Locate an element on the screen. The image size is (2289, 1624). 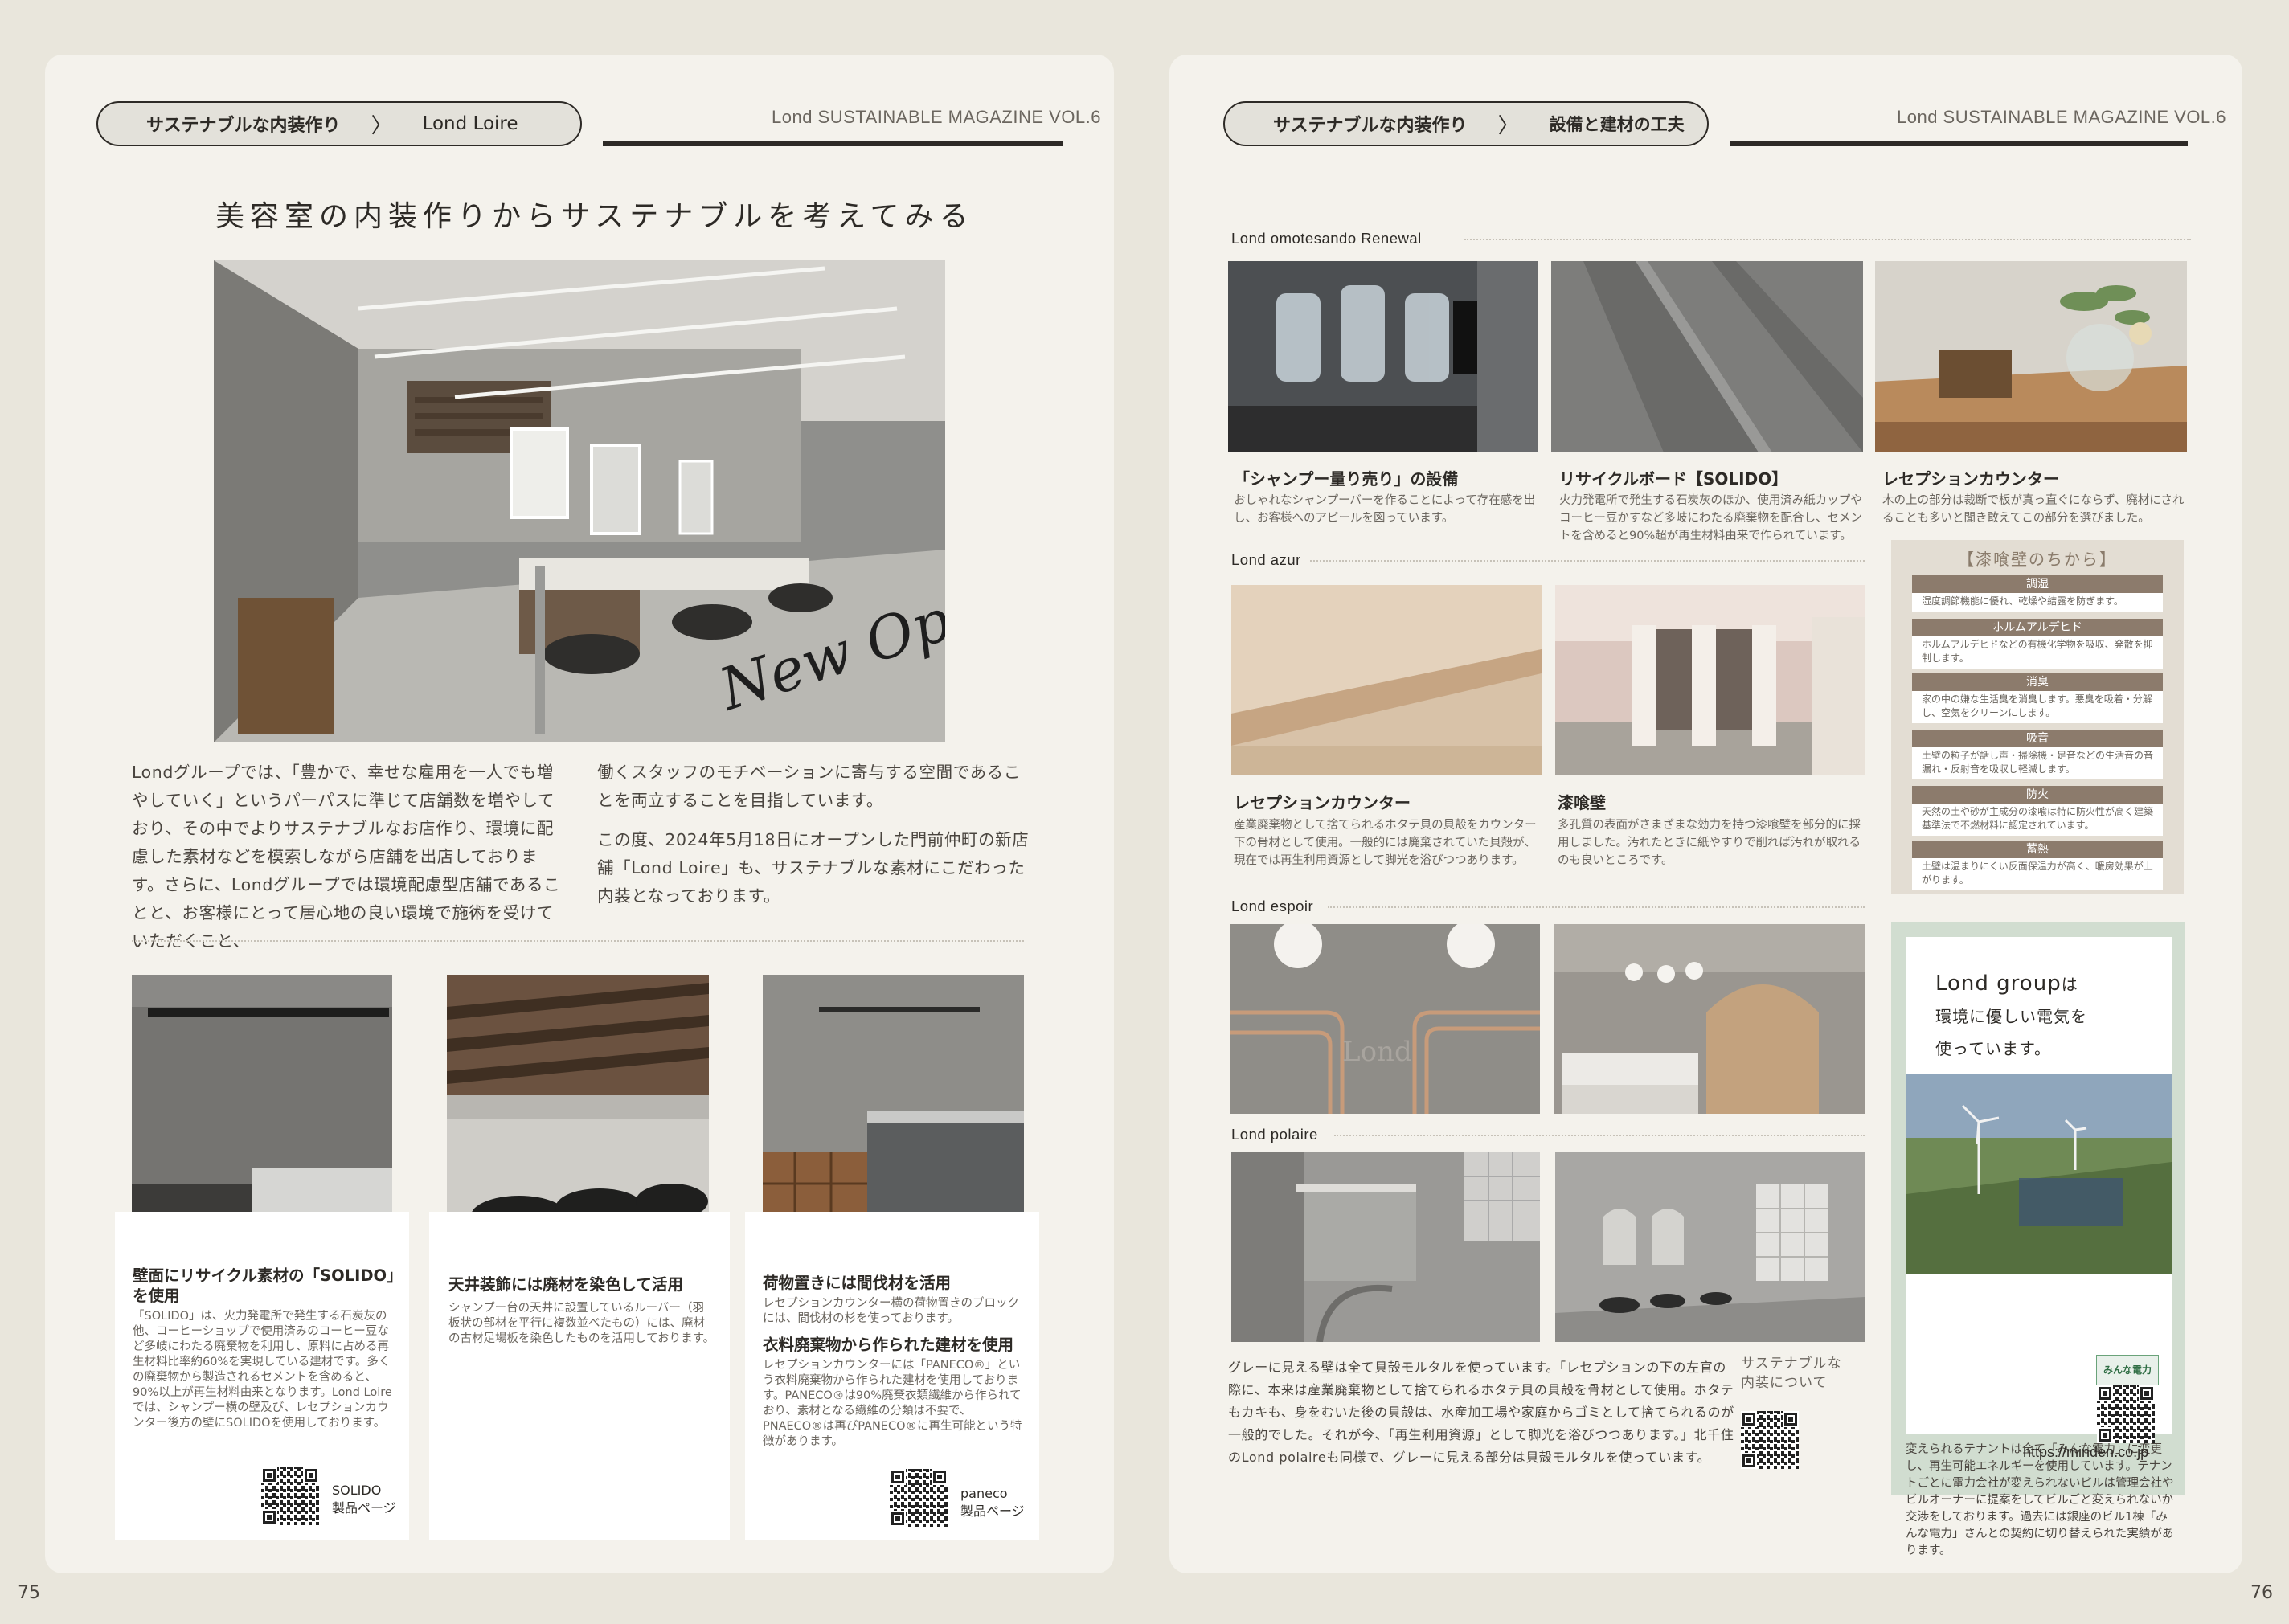
benefit-formaldehyde: ホルムアルデヒド ホルムアルデヒドなどの有機化学物を吸収、発散を抑制します。 is located at coordinates (2038, 644).